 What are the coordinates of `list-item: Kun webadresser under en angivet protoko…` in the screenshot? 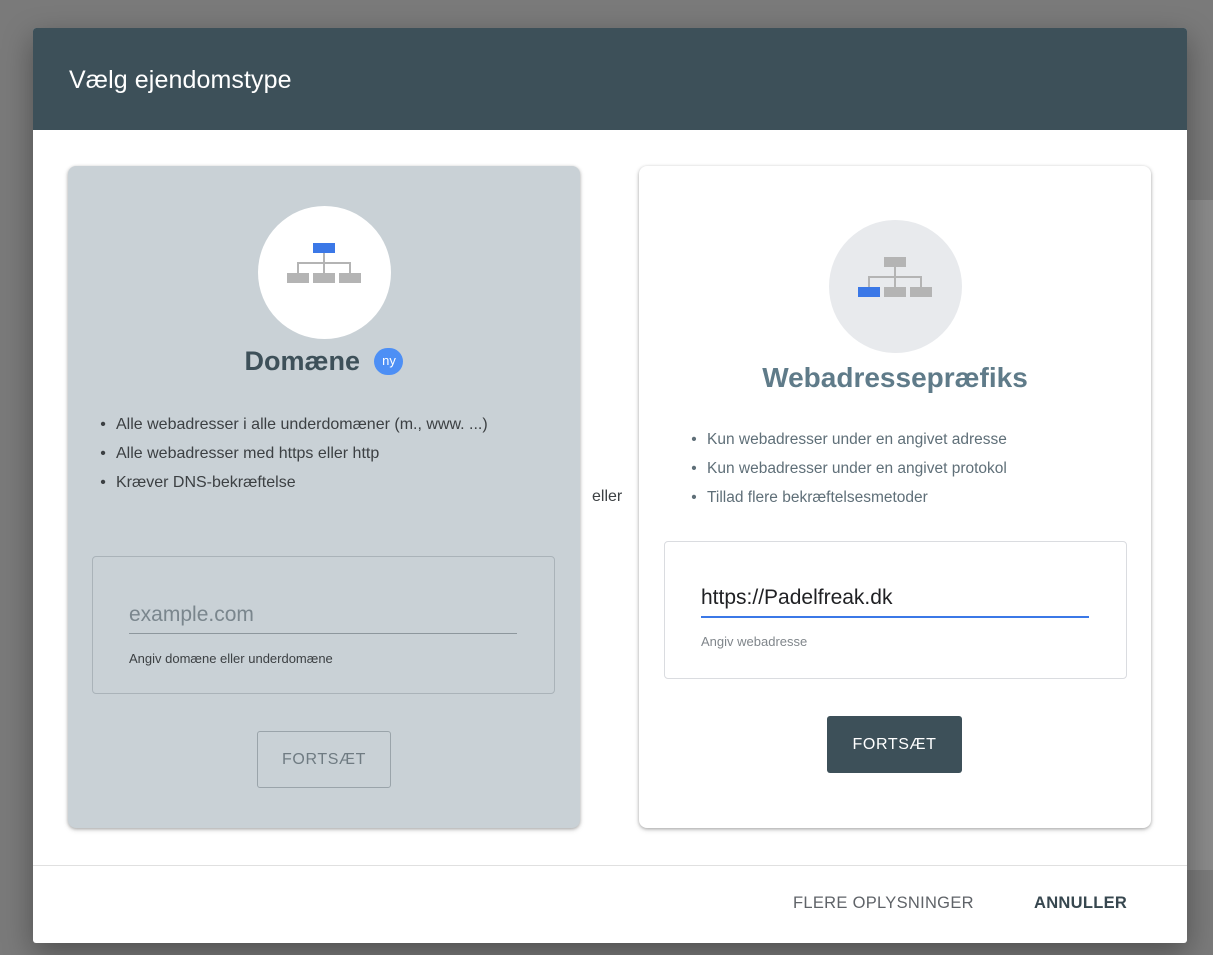 It's located at (911, 468).